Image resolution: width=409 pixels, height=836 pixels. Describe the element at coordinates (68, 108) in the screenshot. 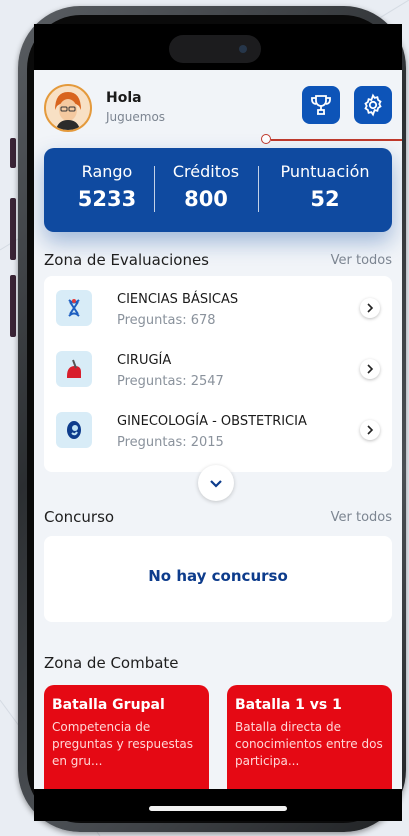

I see `avatar` at that location.